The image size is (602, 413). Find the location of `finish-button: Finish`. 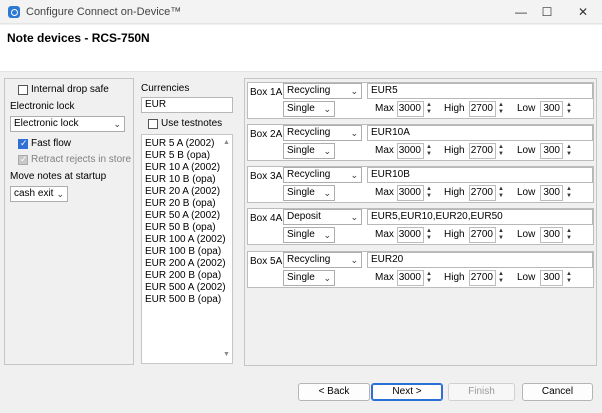

finish-button: Finish is located at coordinates (481, 392).